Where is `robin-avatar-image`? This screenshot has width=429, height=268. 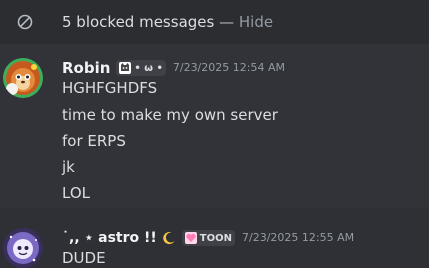
robin-avatar-image is located at coordinates (23, 78).